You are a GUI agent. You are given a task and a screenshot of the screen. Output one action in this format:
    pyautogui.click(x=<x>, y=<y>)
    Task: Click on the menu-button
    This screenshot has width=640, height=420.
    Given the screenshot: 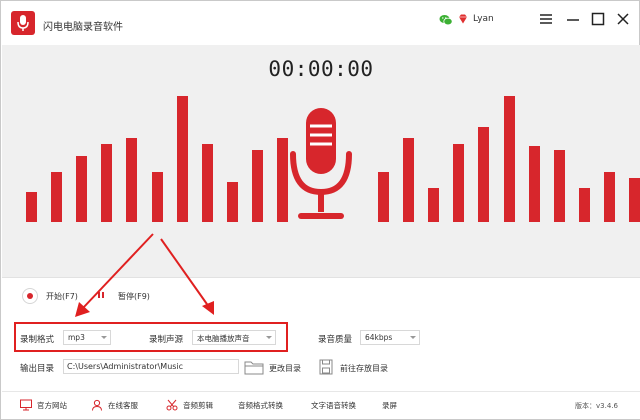 What is the action you would take?
    pyautogui.click(x=546, y=19)
    